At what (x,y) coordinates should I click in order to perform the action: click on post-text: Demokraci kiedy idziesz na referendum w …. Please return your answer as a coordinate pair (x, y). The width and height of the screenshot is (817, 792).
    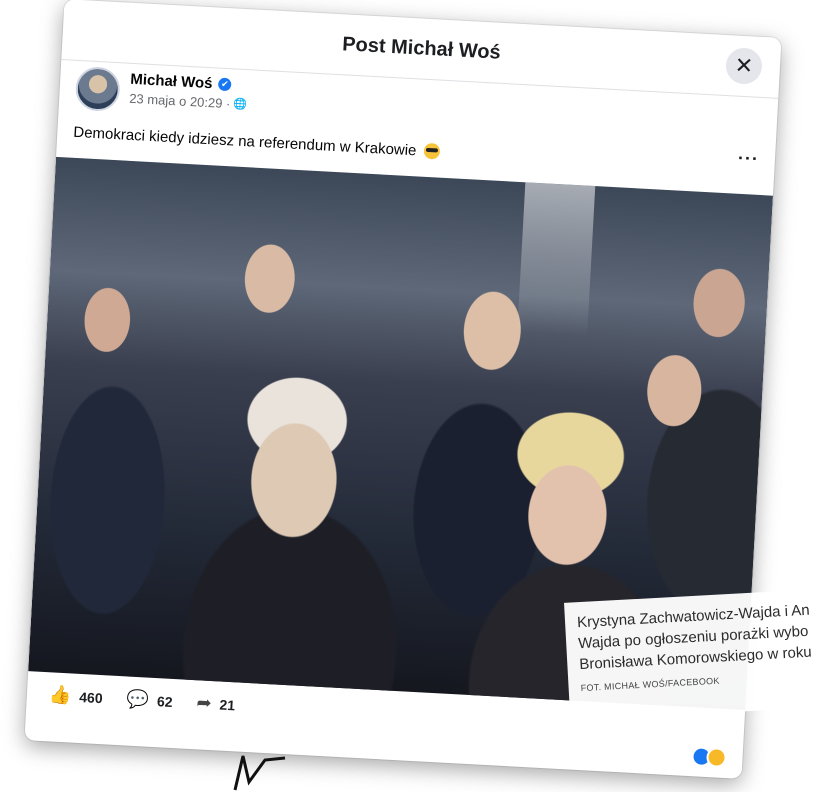
    Looking at the image, I should click on (244, 141).